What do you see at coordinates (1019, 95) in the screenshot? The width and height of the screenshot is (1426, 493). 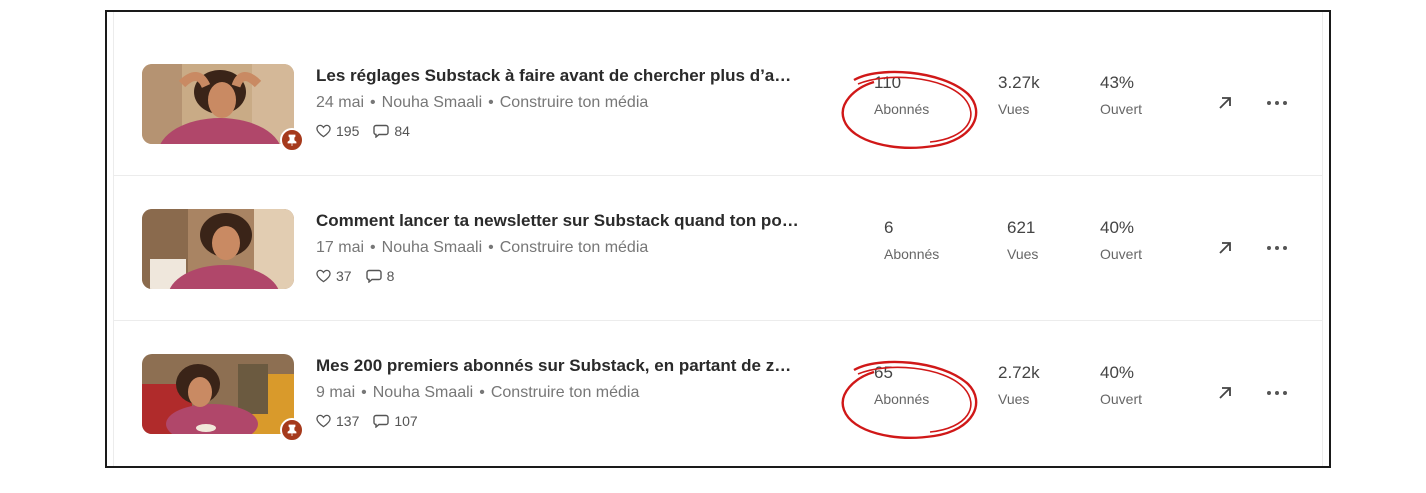 I see `views-stat: 3.27k Vues` at bounding box center [1019, 95].